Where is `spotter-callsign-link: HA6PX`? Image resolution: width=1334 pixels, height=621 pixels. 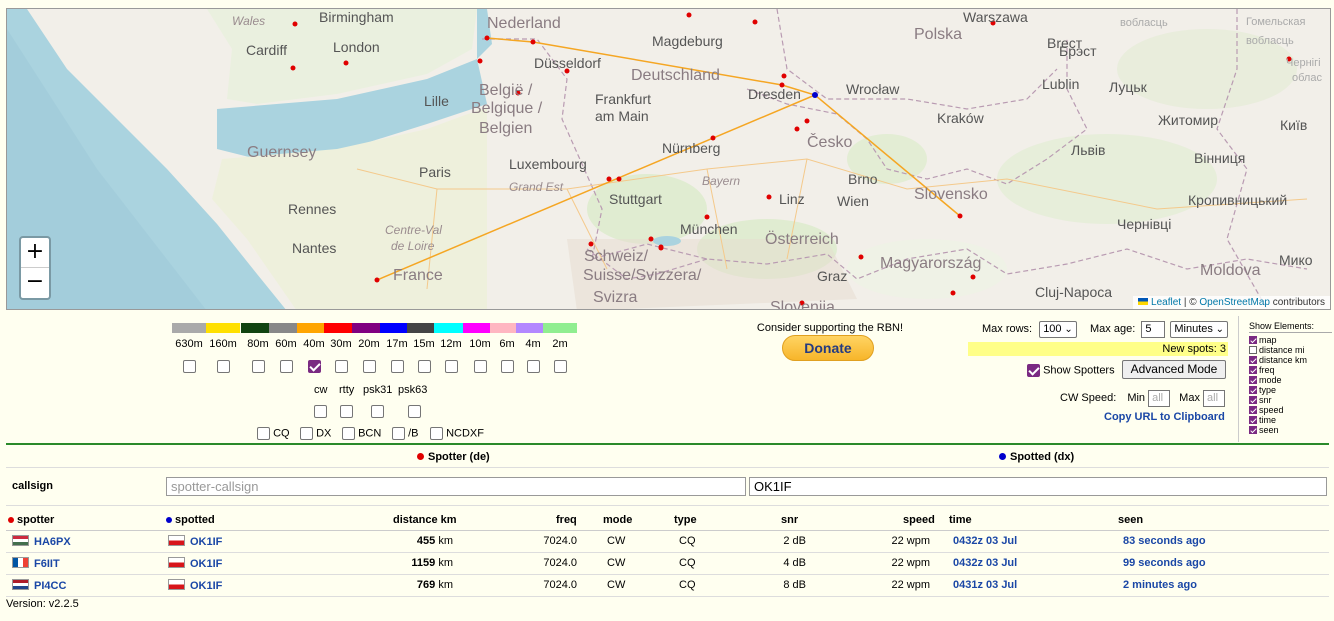
spotter-callsign-link: HA6PX is located at coordinates (52, 542).